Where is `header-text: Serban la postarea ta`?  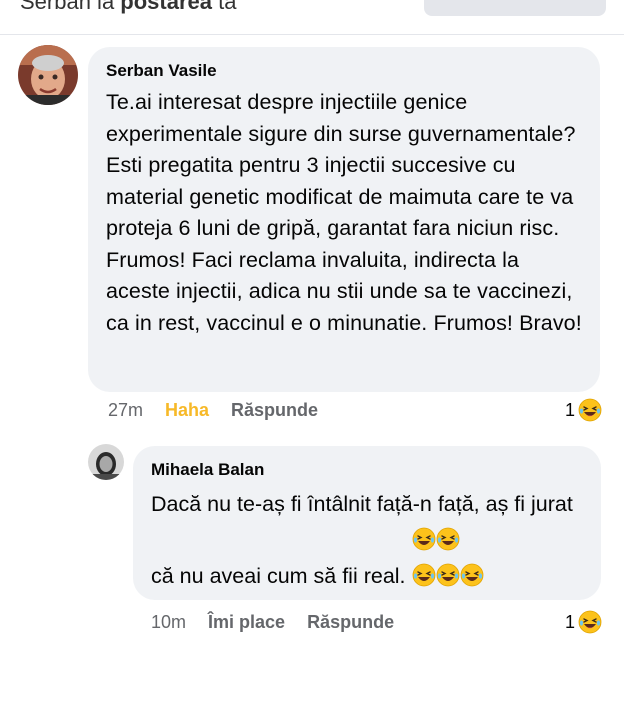
header-text: Serban la postarea ta is located at coordinates (128, 7).